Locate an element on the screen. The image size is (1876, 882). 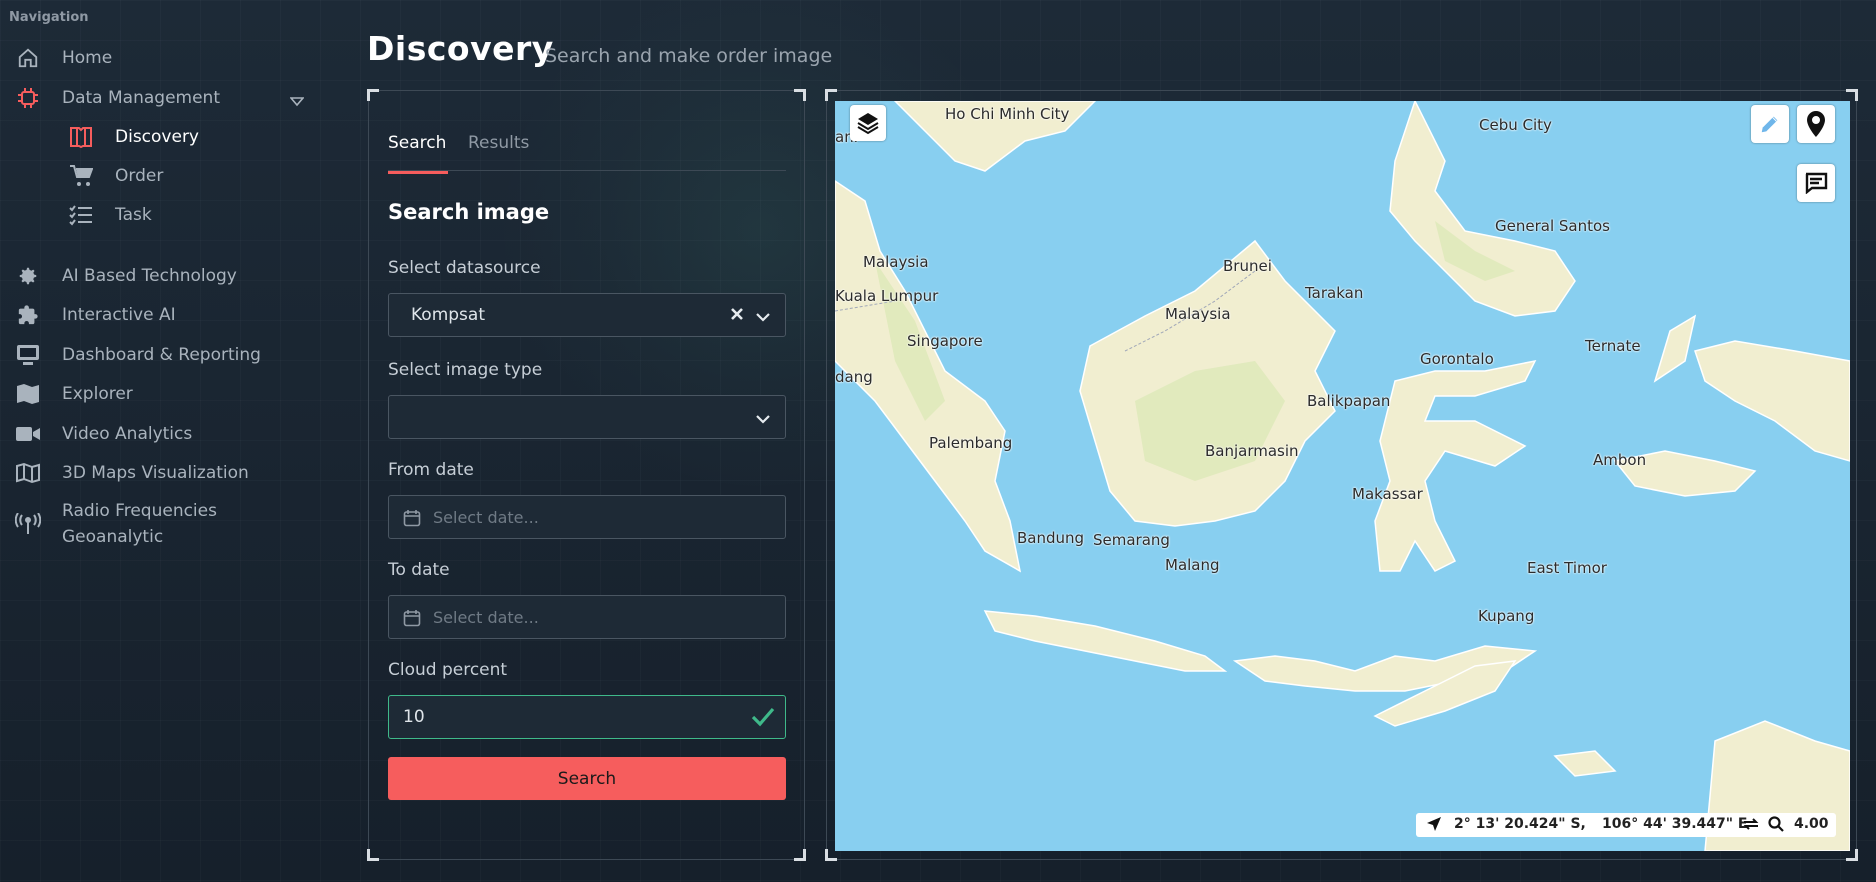
tab-bar: Search Results is located at coordinates (587, 152).